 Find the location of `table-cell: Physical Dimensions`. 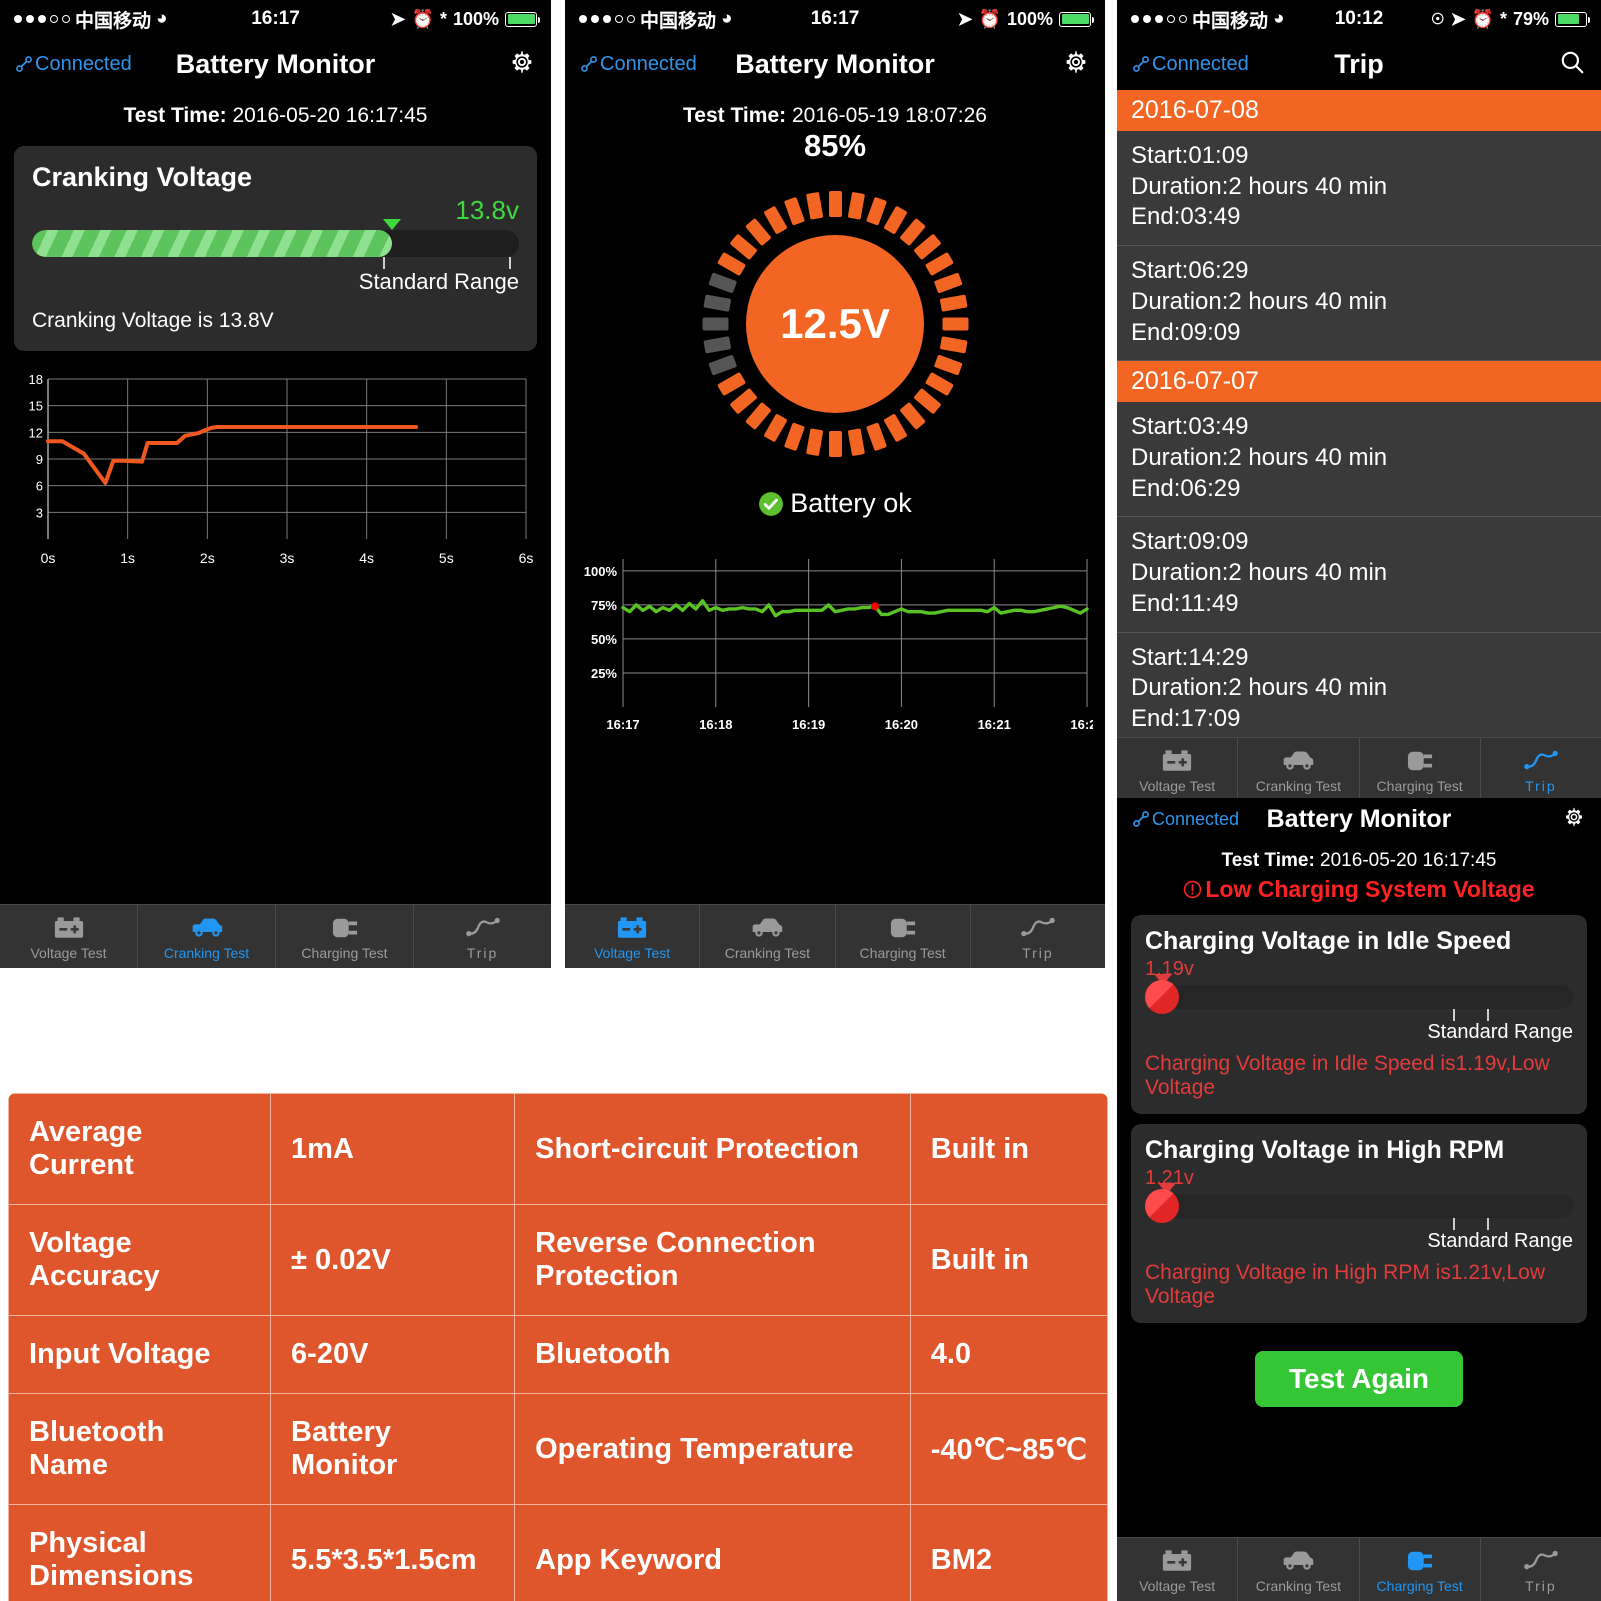

table-cell: Physical Dimensions is located at coordinates (140, 1552).